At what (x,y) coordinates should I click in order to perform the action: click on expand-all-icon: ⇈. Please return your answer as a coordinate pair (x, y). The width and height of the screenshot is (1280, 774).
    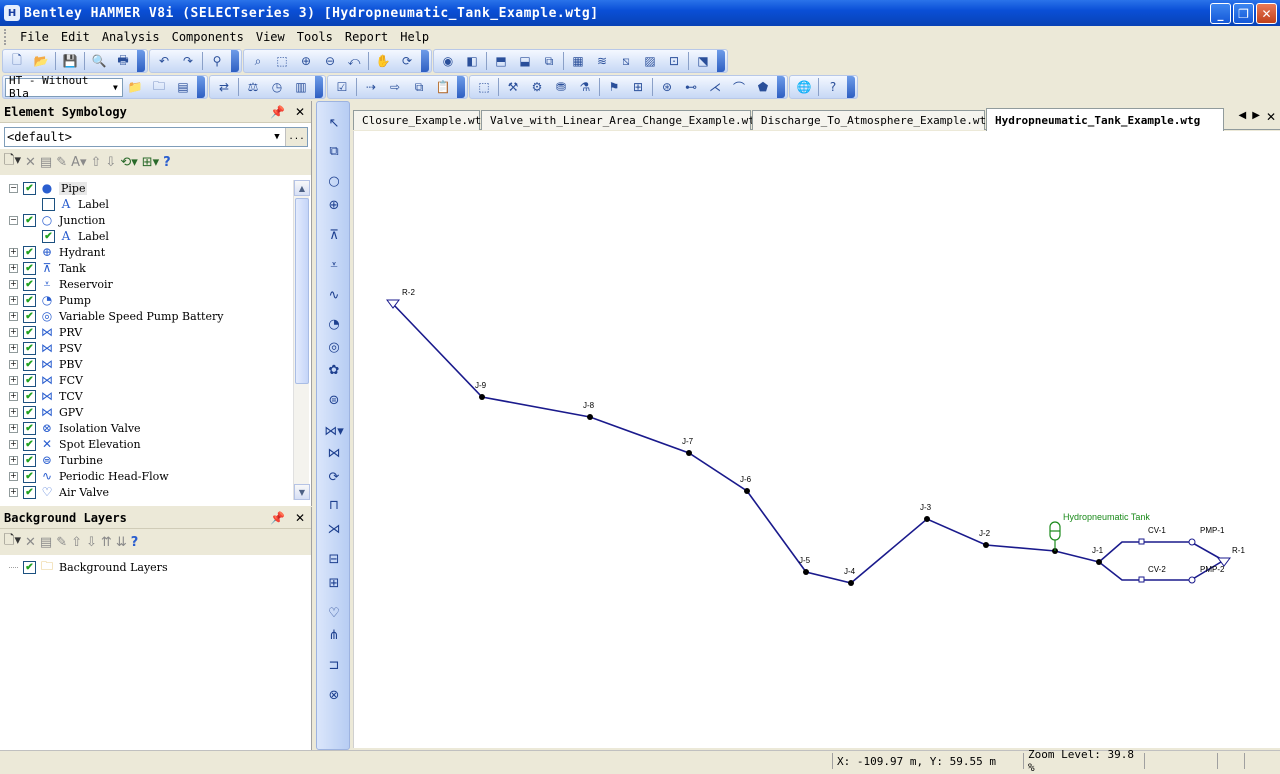
    Looking at the image, I should click on (106, 542).